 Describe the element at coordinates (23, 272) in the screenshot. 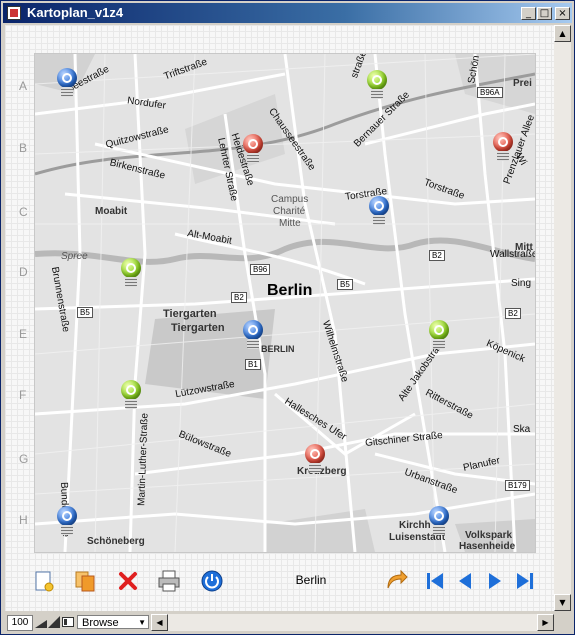

I see `row-header: D` at that location.